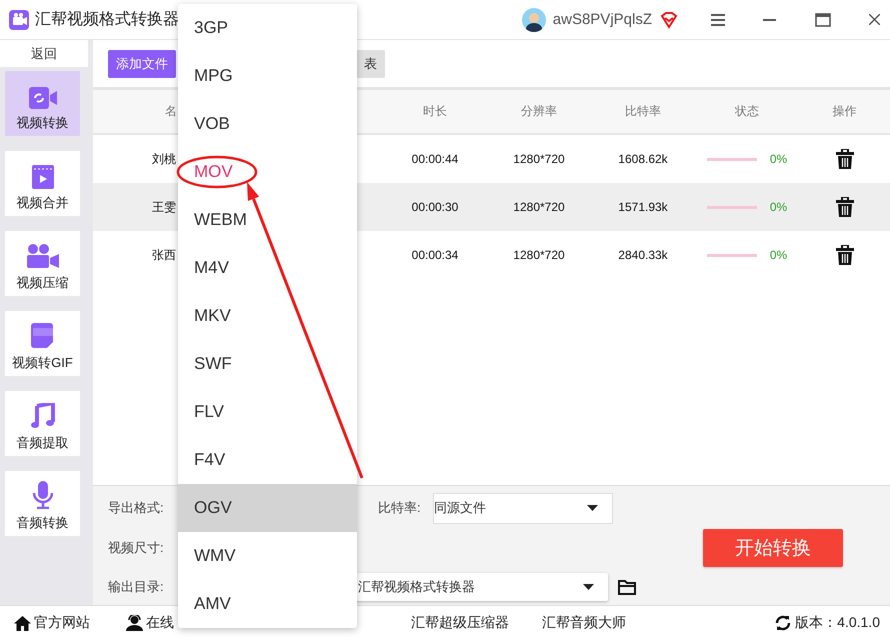  I want to click on duration-cell: 00:00:34, so click(435, 255).